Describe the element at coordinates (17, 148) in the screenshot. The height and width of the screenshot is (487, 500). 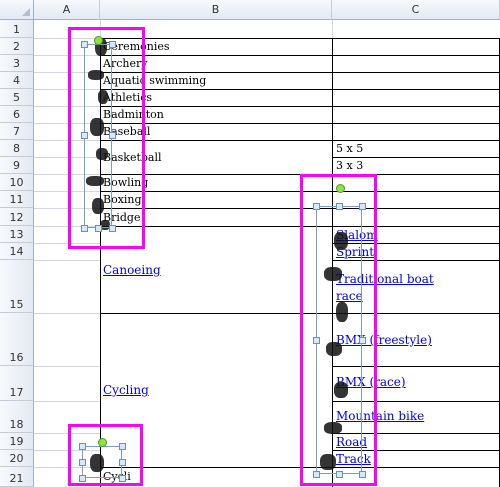
I see `row-header-8: 8` at that location.